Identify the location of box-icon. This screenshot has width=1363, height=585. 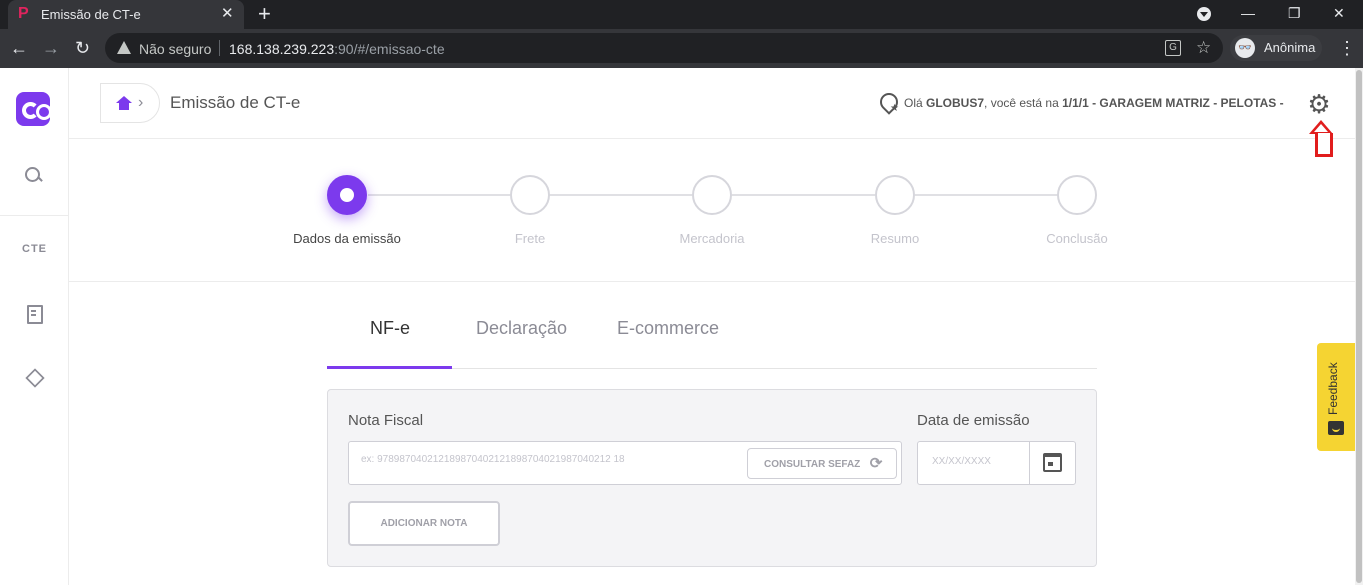
(33, 377).